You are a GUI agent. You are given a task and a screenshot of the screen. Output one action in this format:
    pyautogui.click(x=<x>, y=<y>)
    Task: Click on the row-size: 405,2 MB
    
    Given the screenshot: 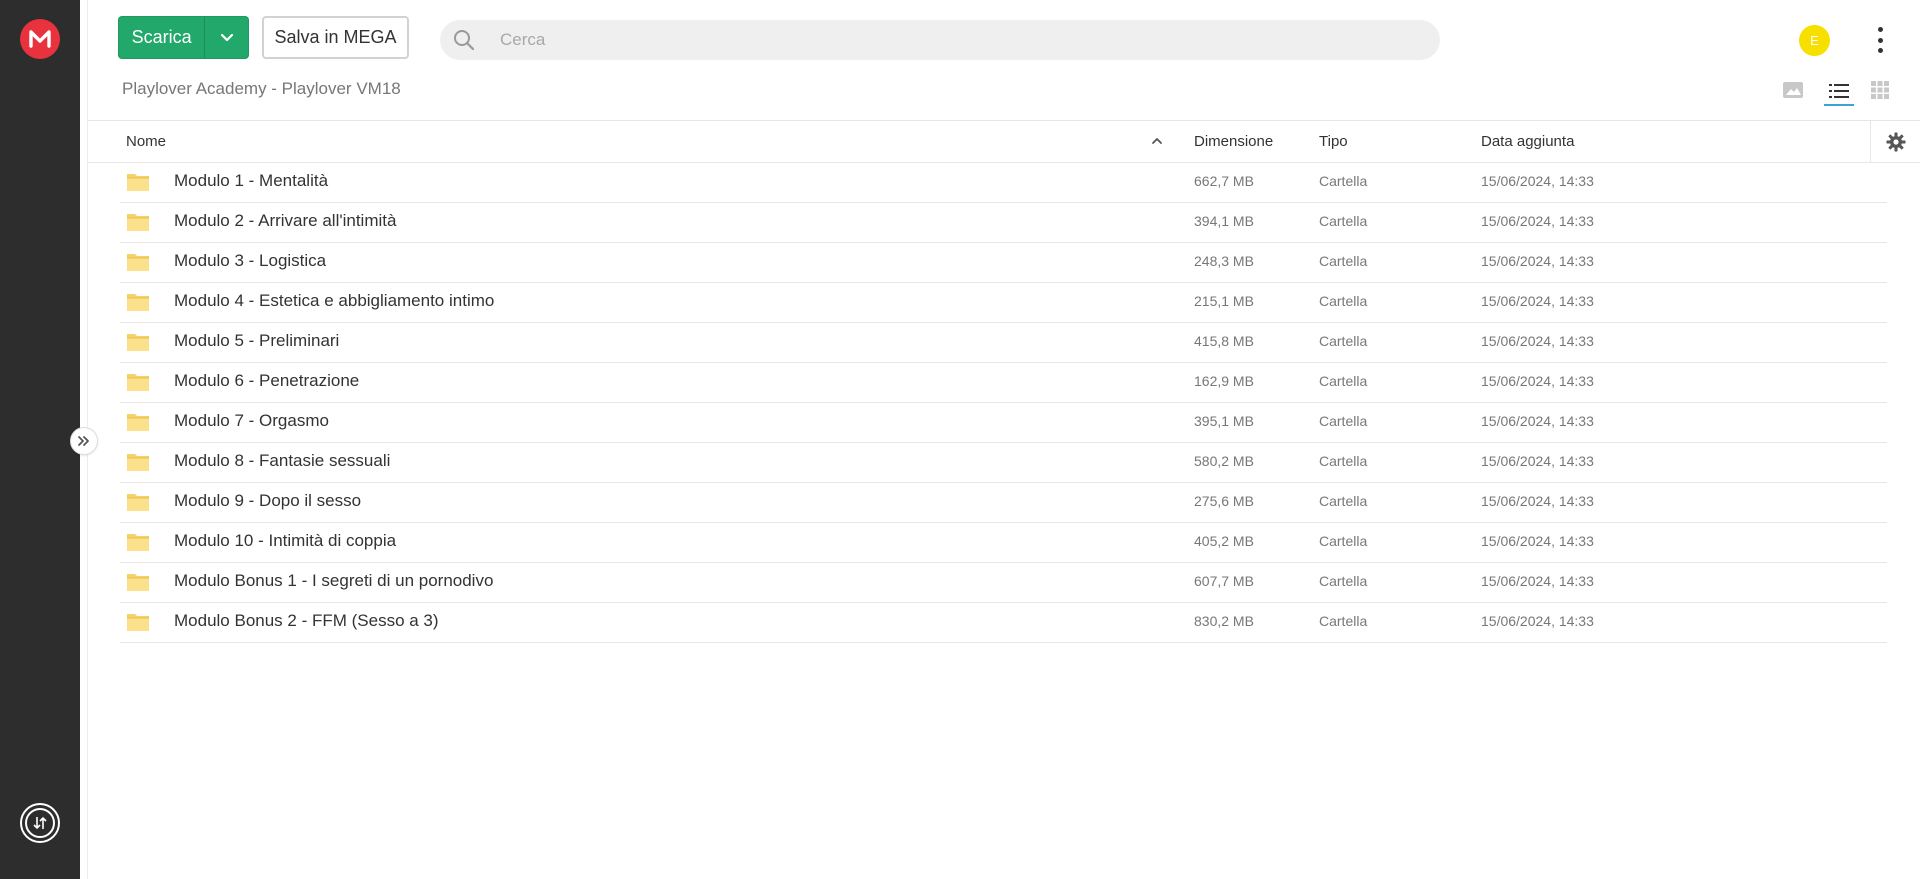 What is the action you would take?
    pyautogui.click(x=1224, y=541)
    